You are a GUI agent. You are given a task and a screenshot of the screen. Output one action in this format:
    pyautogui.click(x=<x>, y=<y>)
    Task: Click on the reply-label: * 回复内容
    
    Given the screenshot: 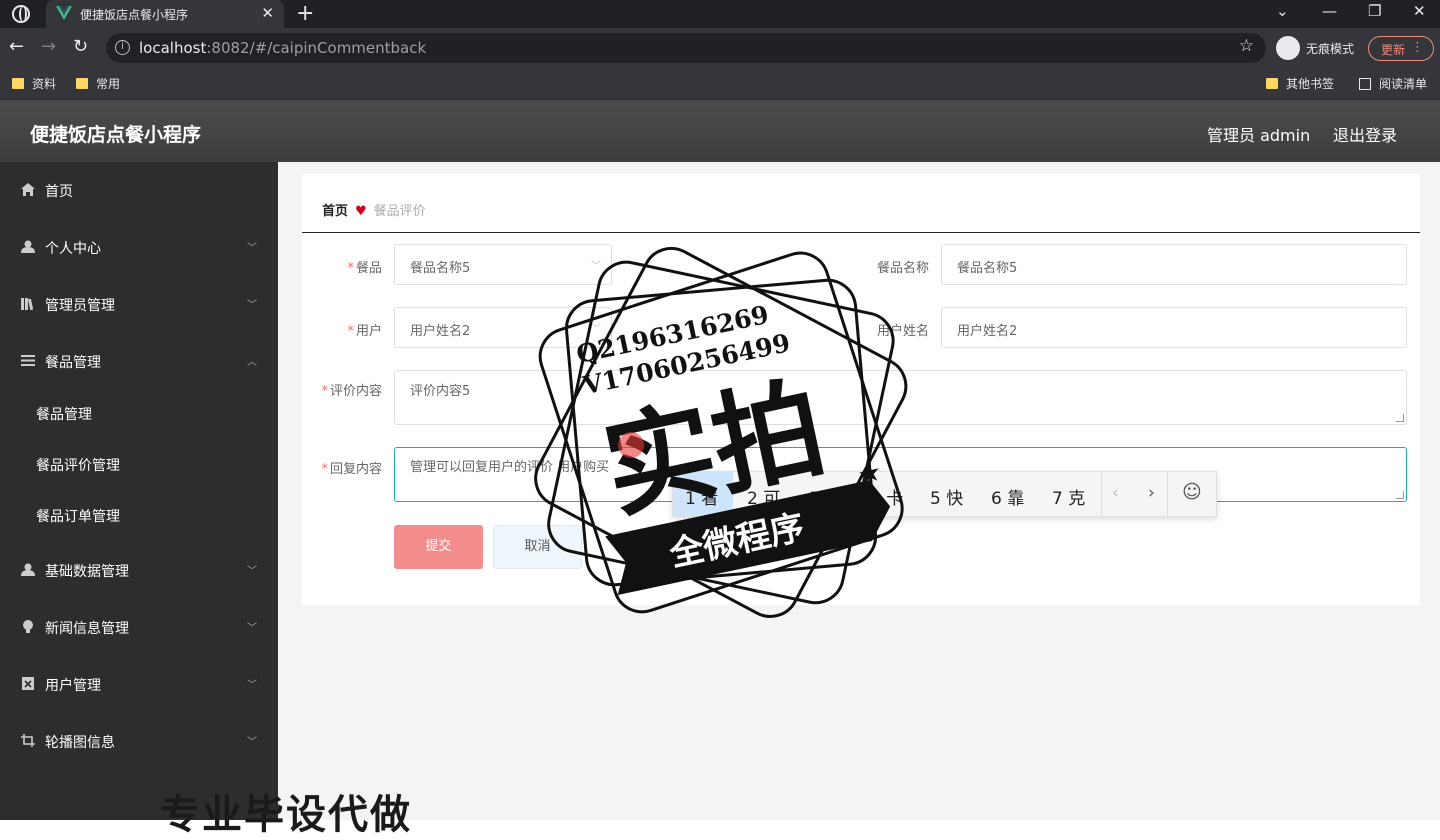 What is the action you would take?
    pyautogui.click(x=351, y=469)
    